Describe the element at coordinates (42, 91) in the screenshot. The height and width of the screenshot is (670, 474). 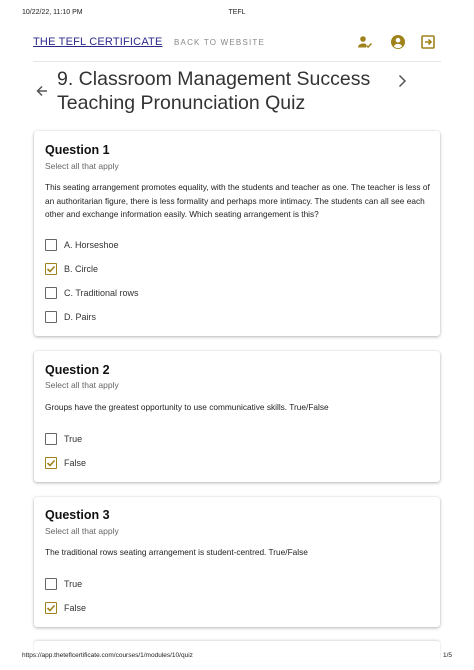
I see `arrow-back-icon` at that location.